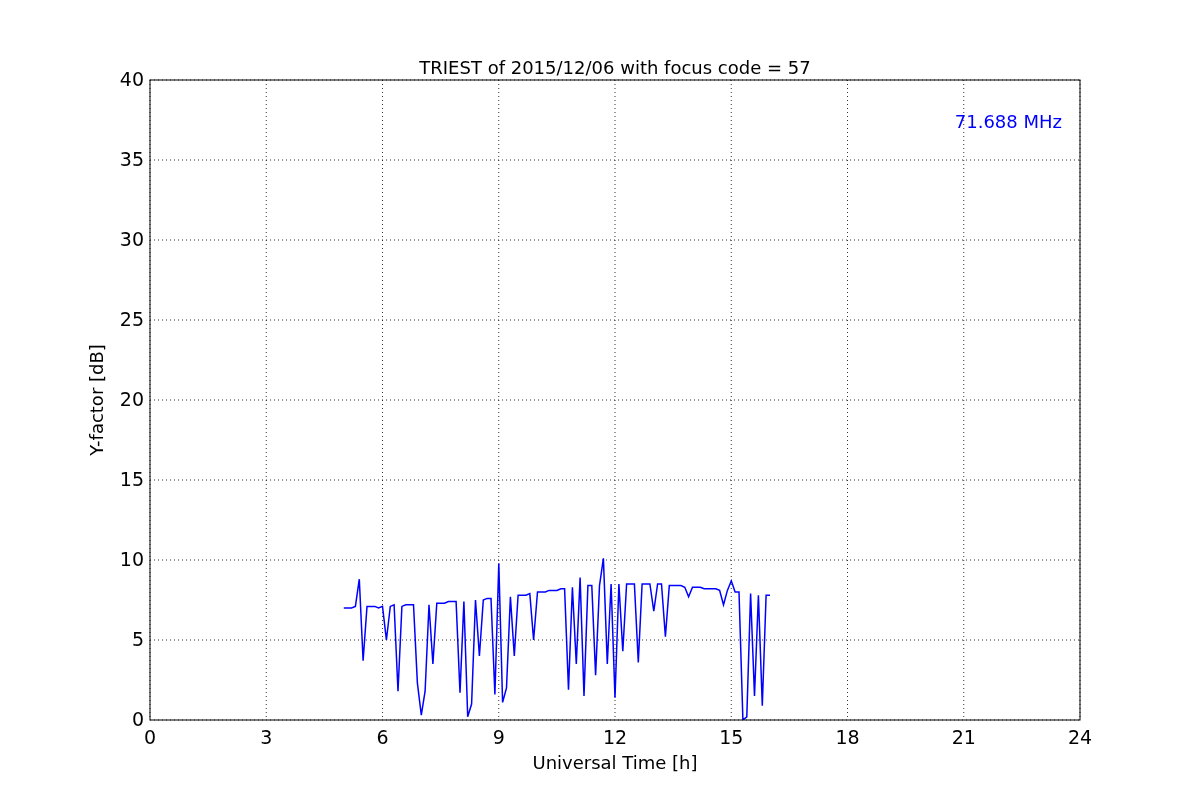  Describe the element at coordinates (131, 159) in the screenshot. I see `y-tick-label: 35` at that location.